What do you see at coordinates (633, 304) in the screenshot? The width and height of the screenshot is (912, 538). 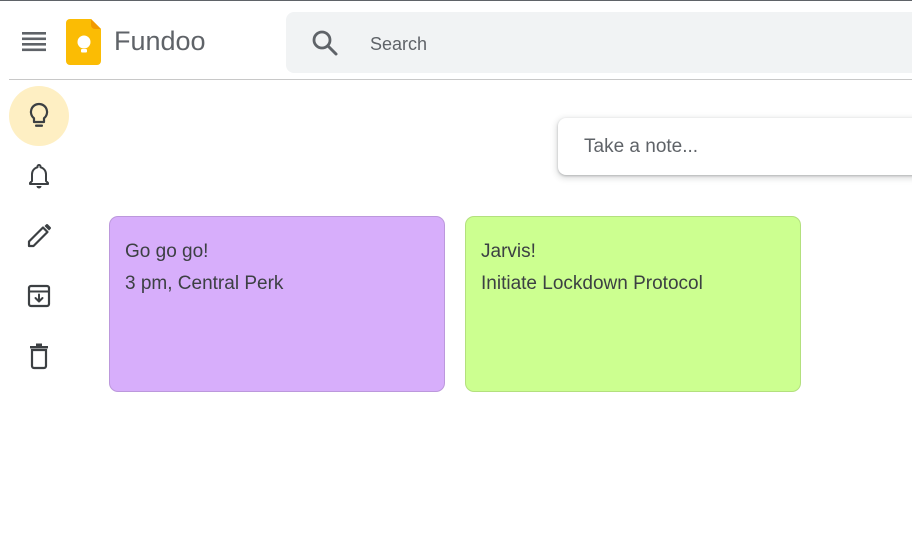 I see `note-card: Jarvis! Initiate Lockdown Protocol` at bounding box center [633, 304].